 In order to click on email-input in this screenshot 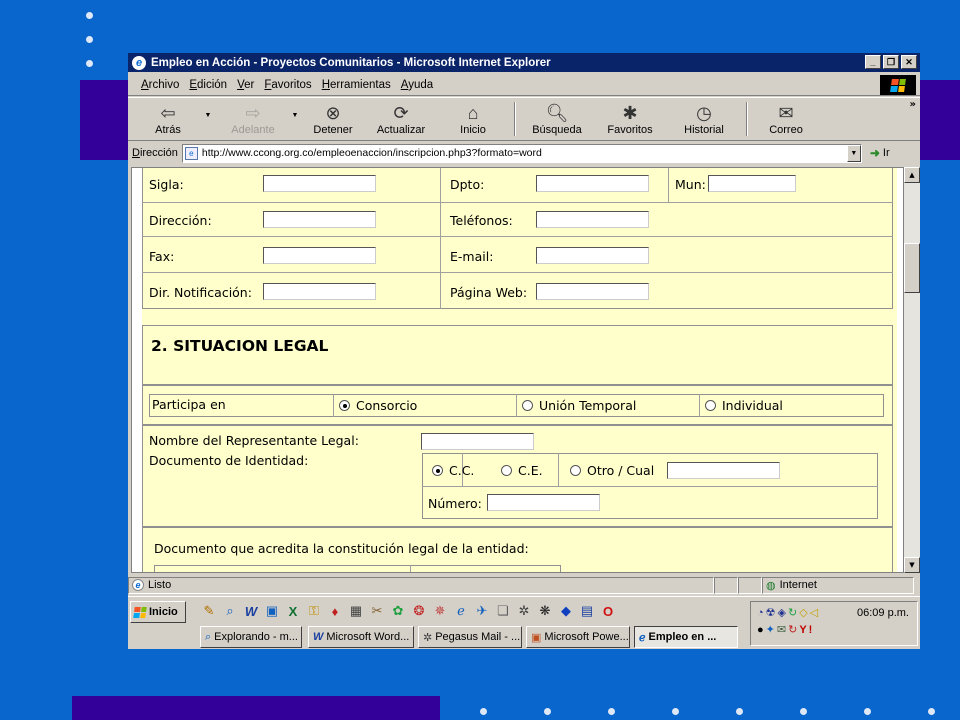, I will do `click(592, 255)`.